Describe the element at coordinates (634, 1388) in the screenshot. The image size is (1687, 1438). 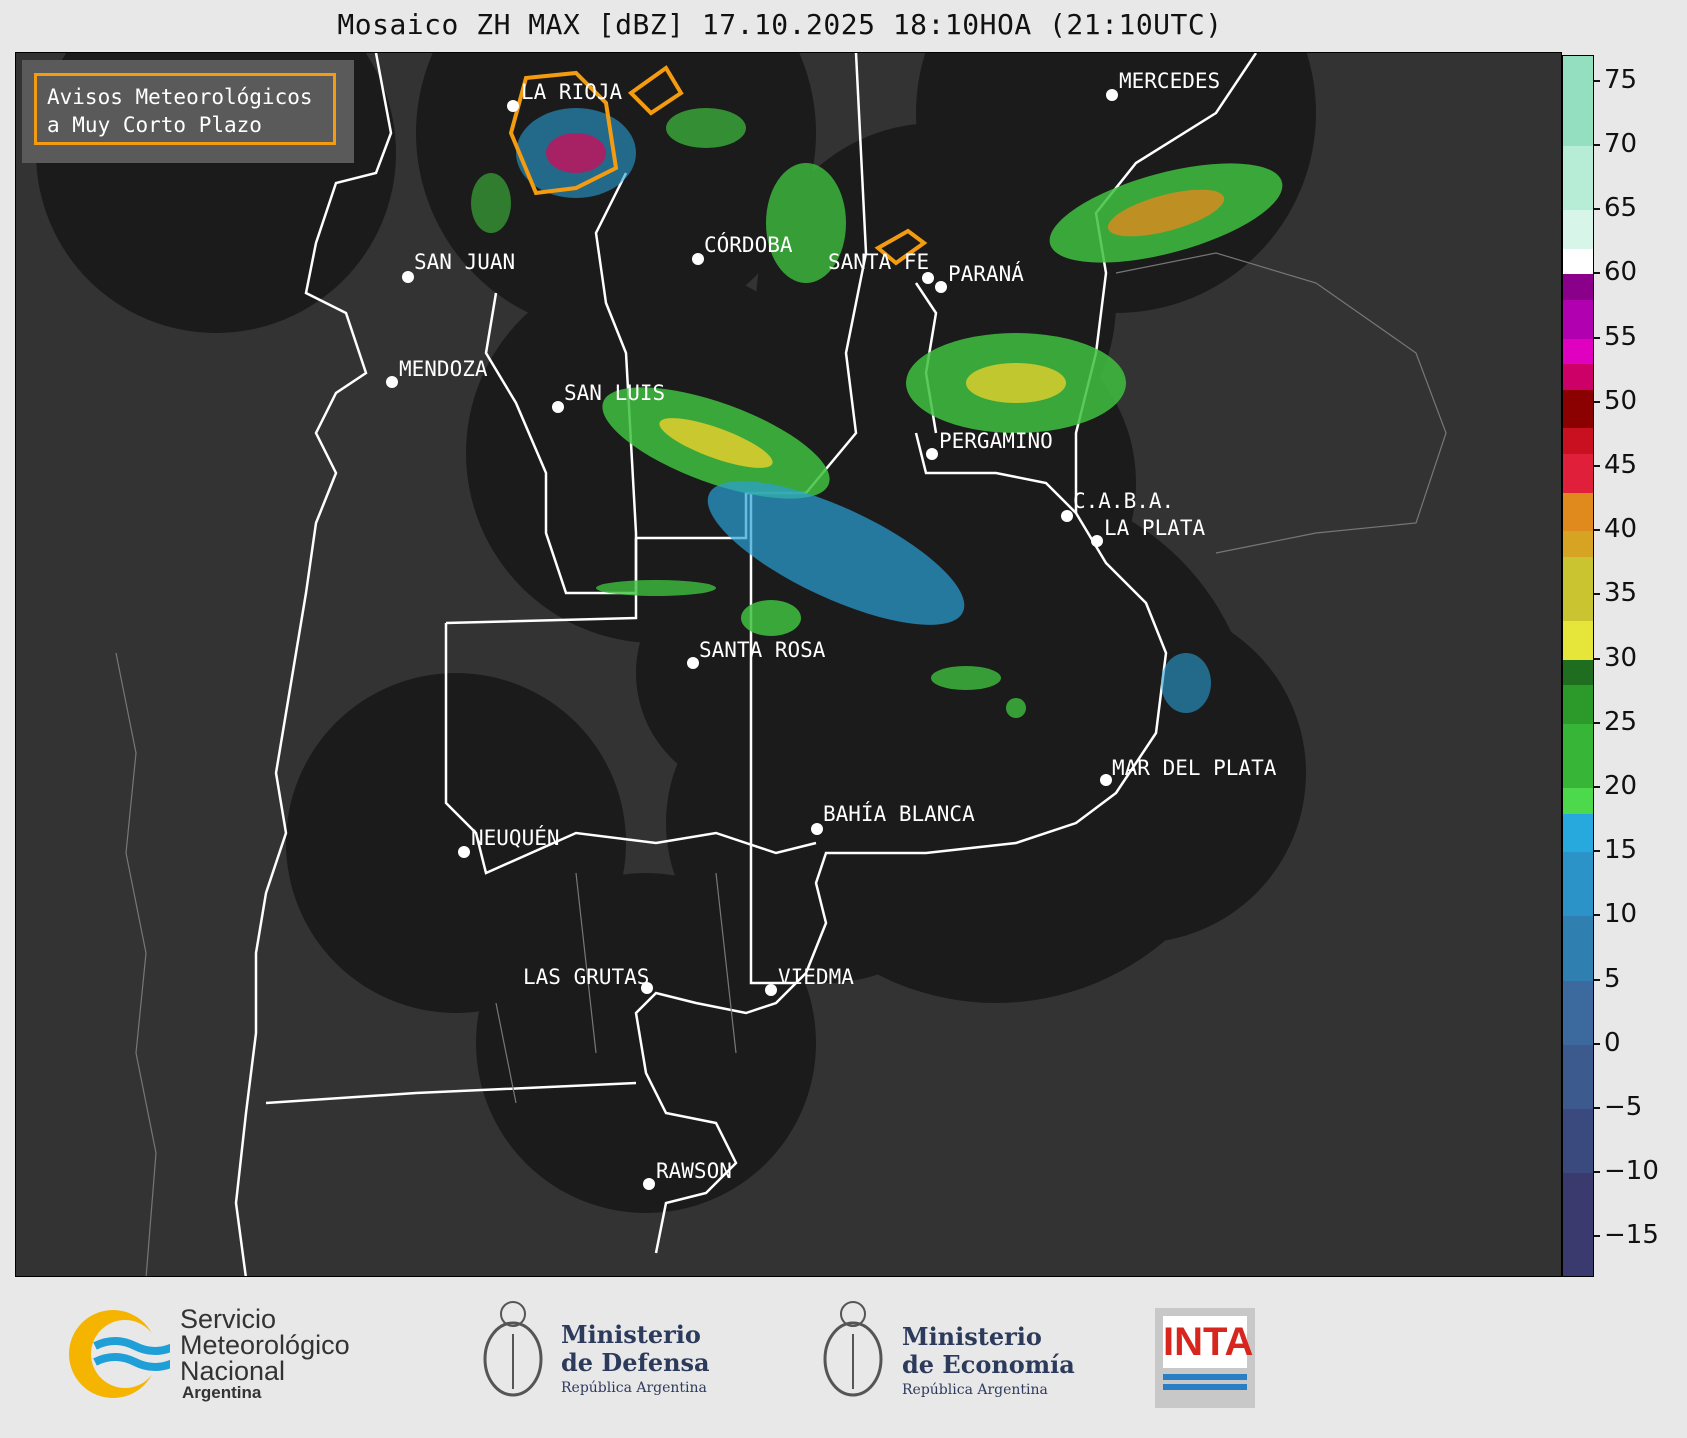
I see `defensa-line3: República Argentina` at that location.